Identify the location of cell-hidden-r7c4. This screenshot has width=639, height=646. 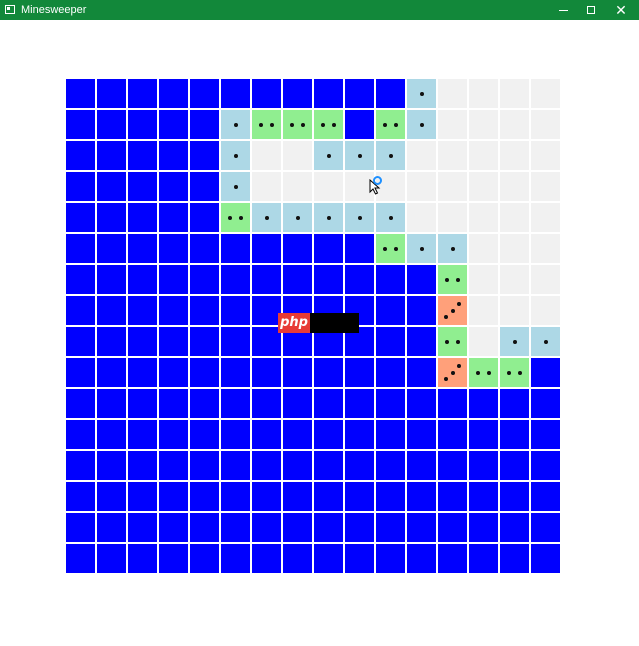
(204, 310).